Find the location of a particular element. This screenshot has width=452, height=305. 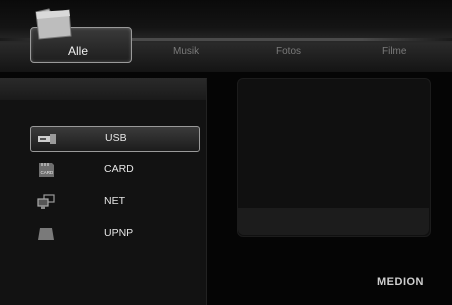

tab-fotos: Fotos is located at coordinates (288, 51).